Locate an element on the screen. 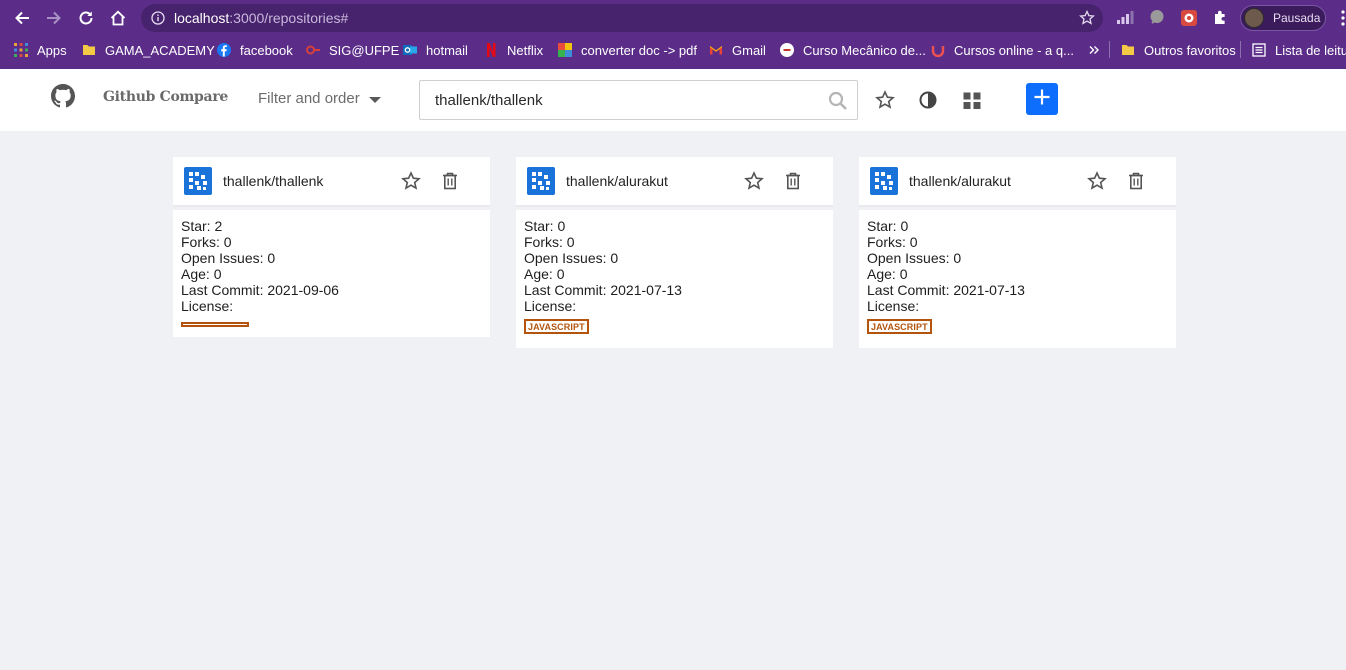 Image resolution: width=1346 pixels, height=670 pixels. bookmark-label: Apps is located at coordinates (52, 50).